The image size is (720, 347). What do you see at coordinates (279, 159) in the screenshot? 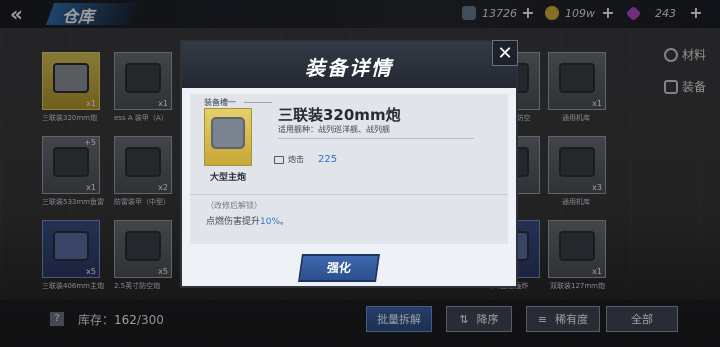
I see `firepower-icon` at bounding box center [279, 159].